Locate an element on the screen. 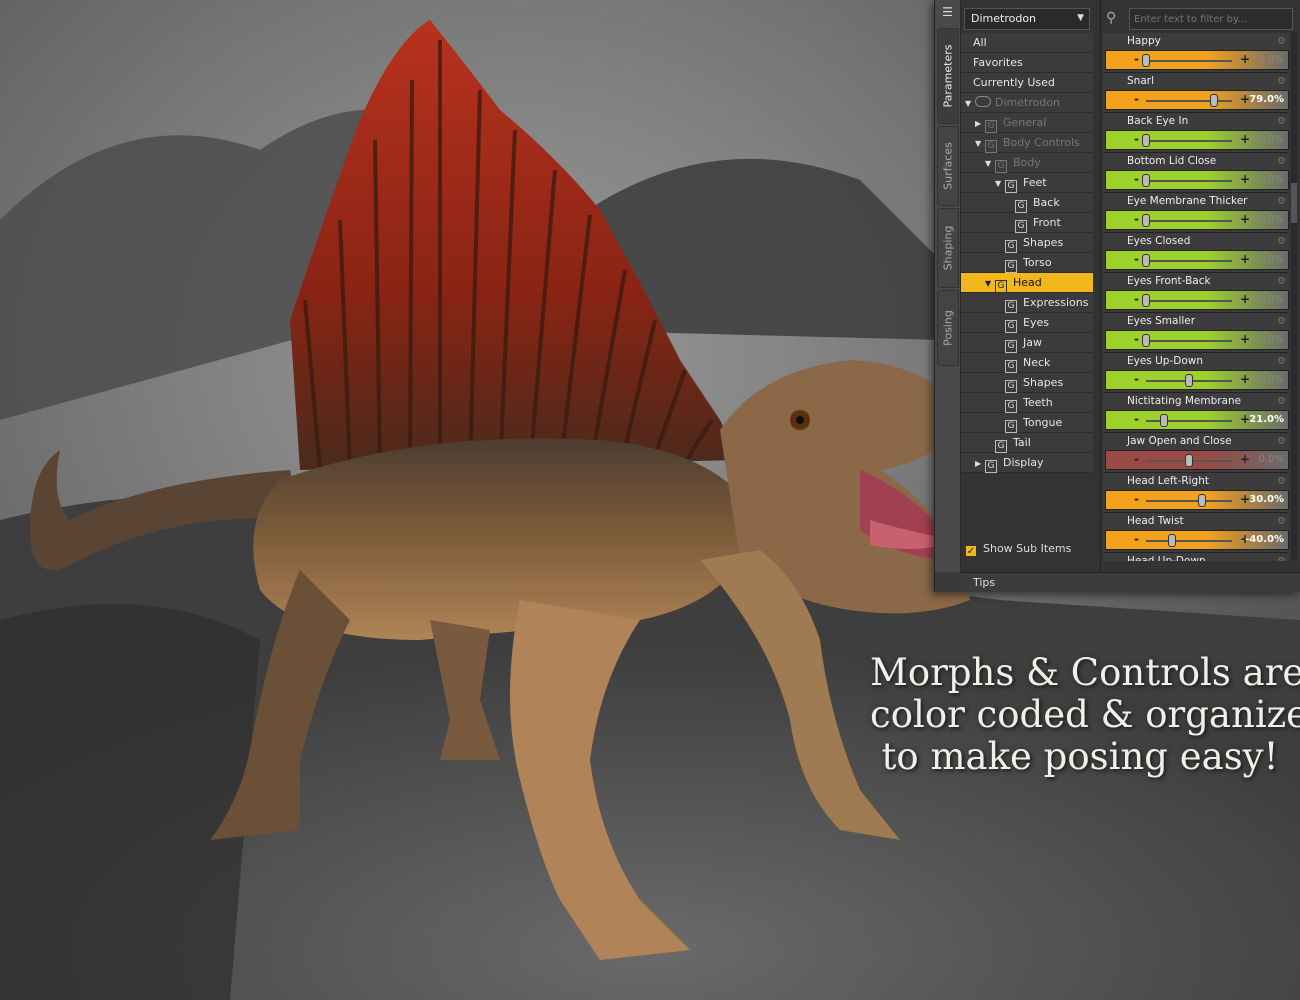 The image size is (1300, 1000). parameter-value: -40.0% is located at coordinates (1264, 539).